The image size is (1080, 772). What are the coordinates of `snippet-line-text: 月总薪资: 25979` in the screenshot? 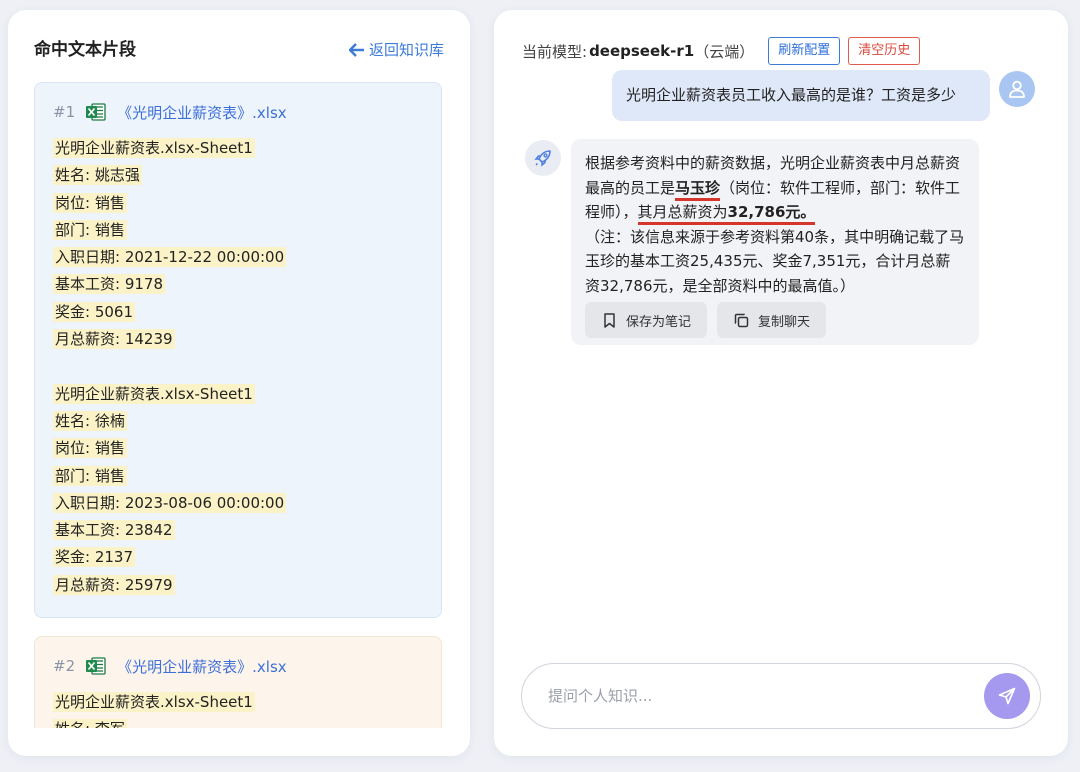 It's located at (114, 584).